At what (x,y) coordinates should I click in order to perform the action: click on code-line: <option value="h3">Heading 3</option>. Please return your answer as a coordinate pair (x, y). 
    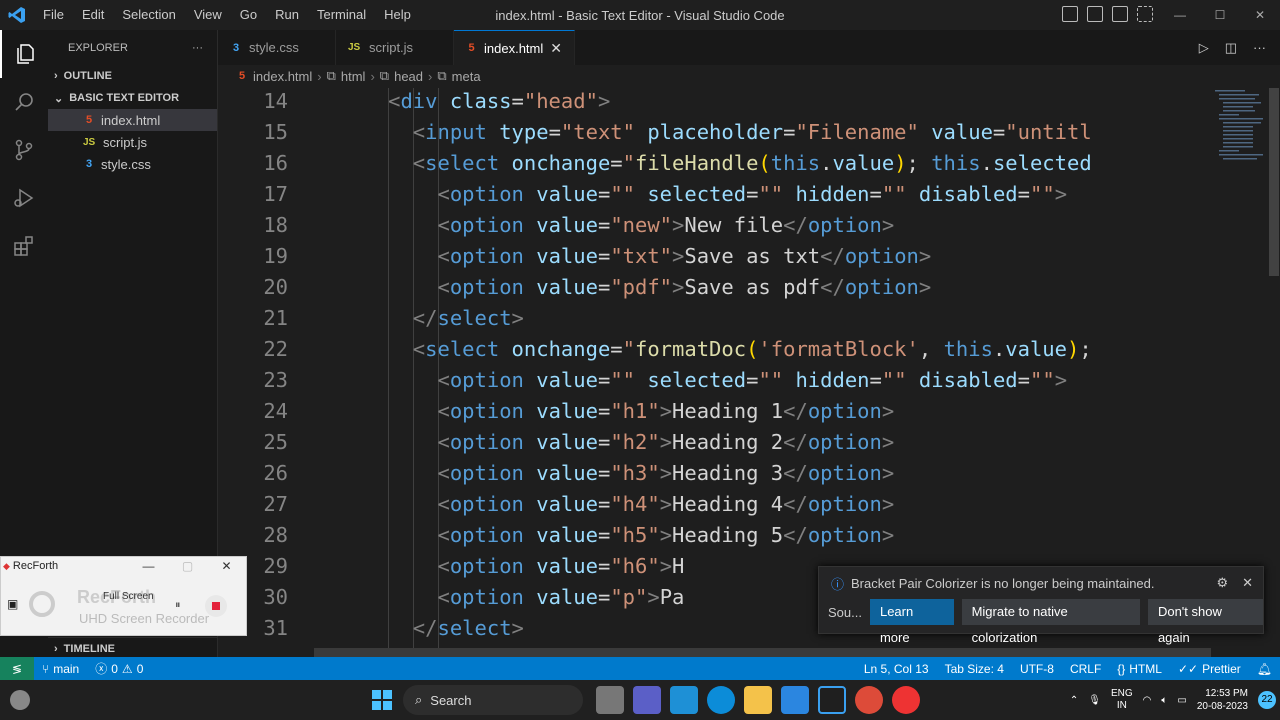
    Looking at the image, I should click on (666, 473).